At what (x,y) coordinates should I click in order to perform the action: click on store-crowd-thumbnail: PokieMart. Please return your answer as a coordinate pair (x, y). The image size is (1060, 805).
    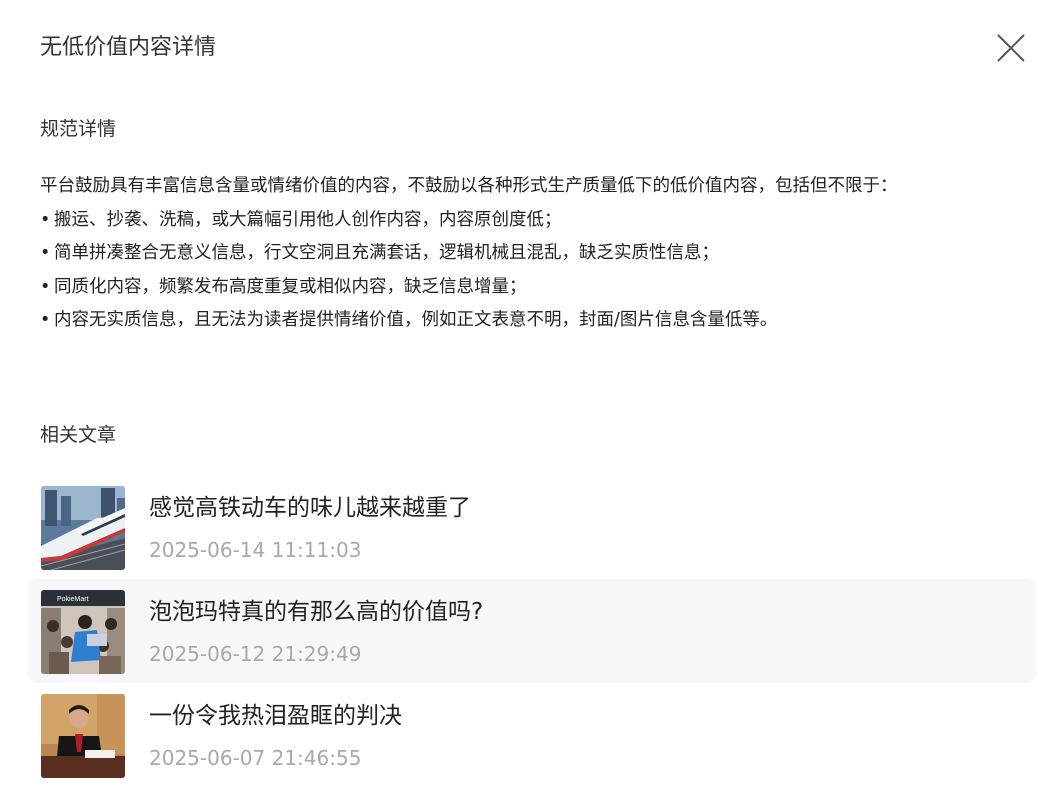
    Looking at the image, I should click on (83, 632).